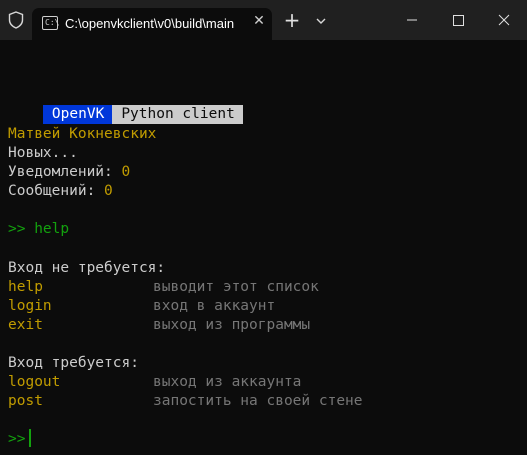 The height and width of the screenshot is (455, 527). Describe the element at coordinates (108, 191) in the screenshot. I see `messages-count: 0` at that location.